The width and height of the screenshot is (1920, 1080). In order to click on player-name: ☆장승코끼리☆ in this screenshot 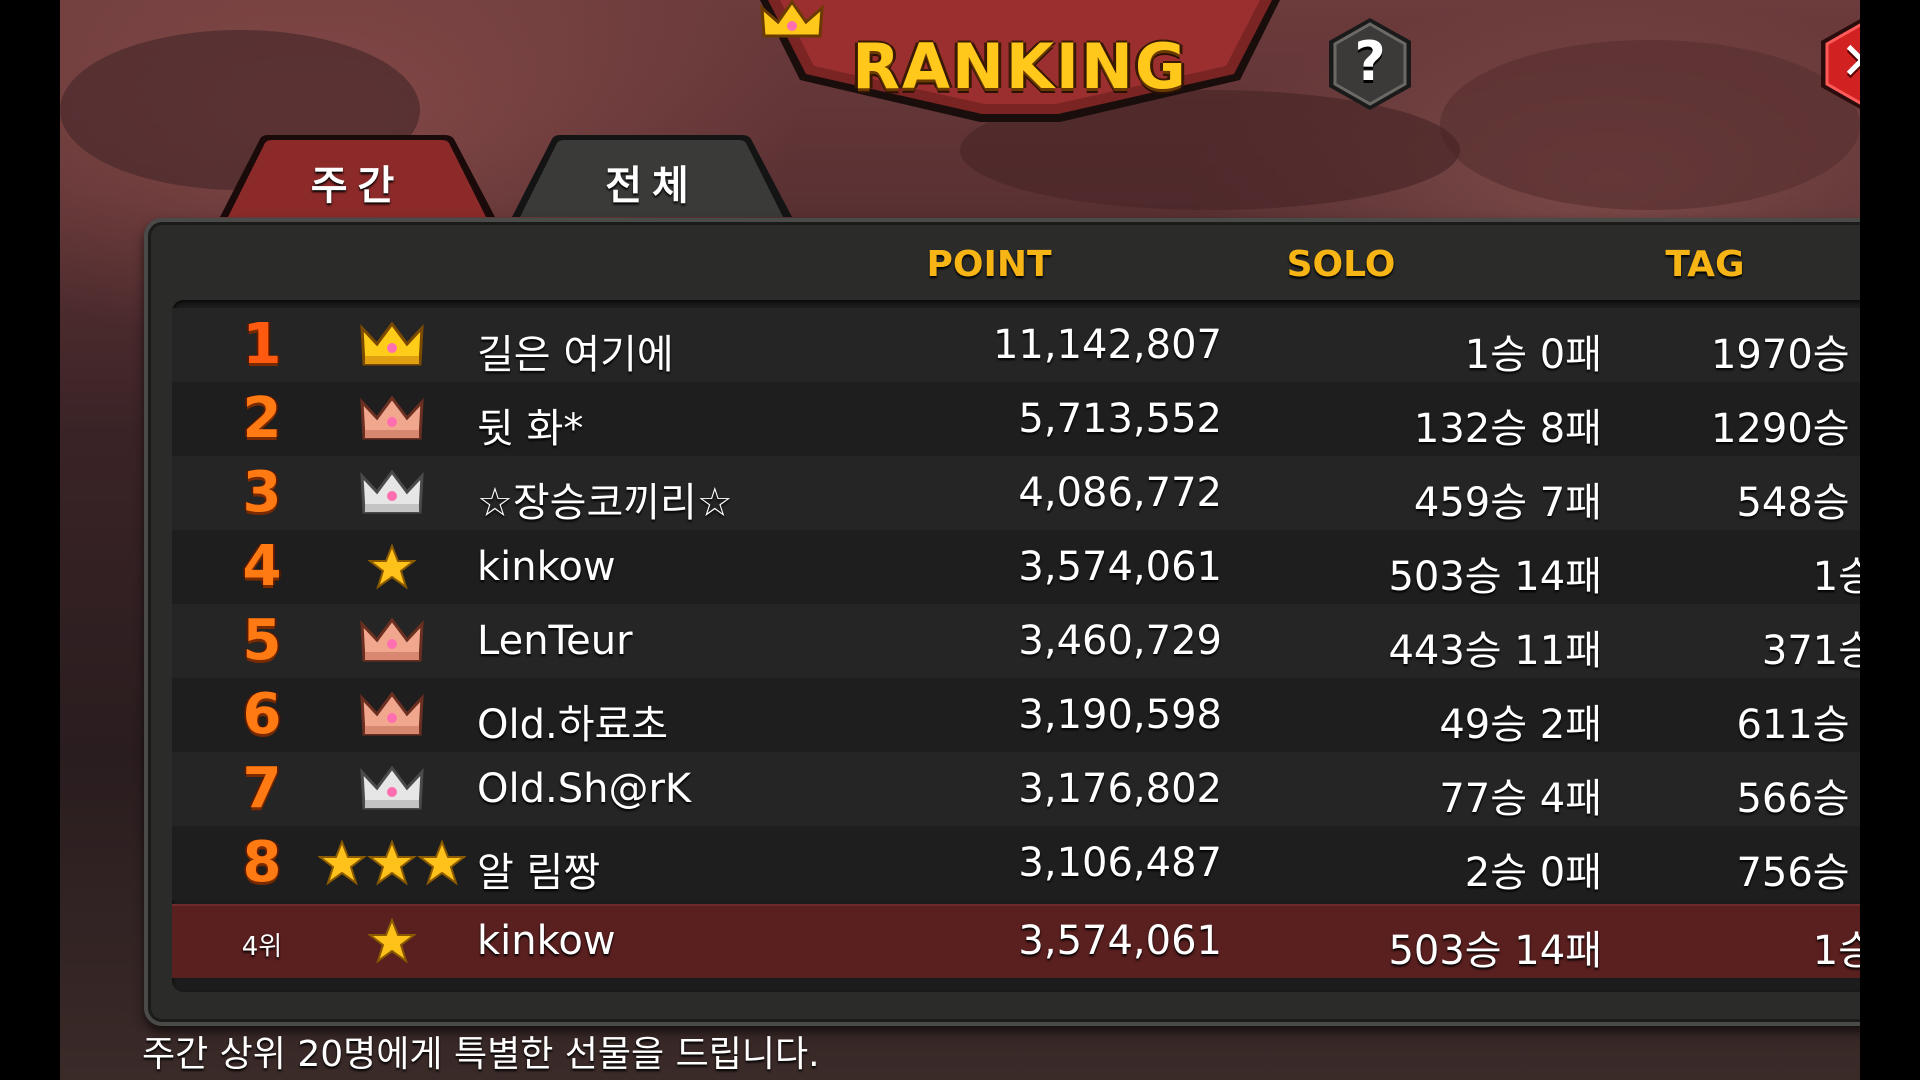, I will do `click(605, 503)`.